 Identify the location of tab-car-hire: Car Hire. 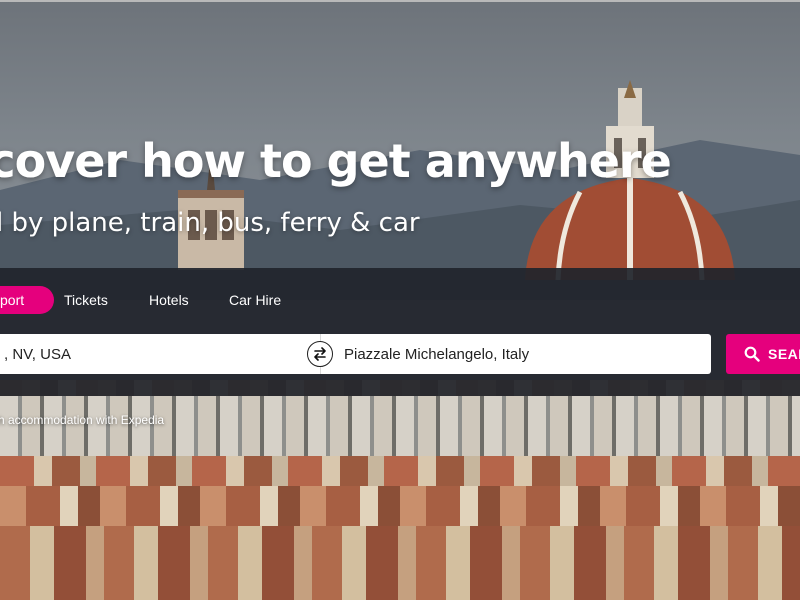
(255, 300).